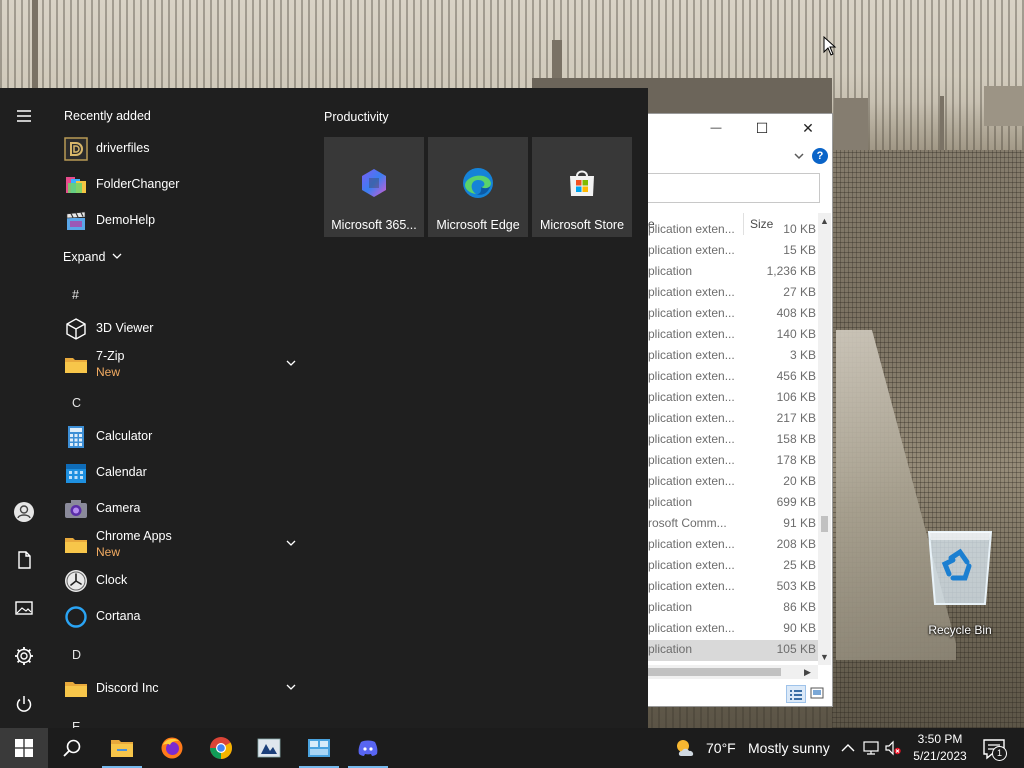 Image resolution: width=1024 pixels, height=768 pixels. Describe the element at coordinates (733, 356) in the screenshot. I see `table-row: plication exten... 3 KB` at that location.